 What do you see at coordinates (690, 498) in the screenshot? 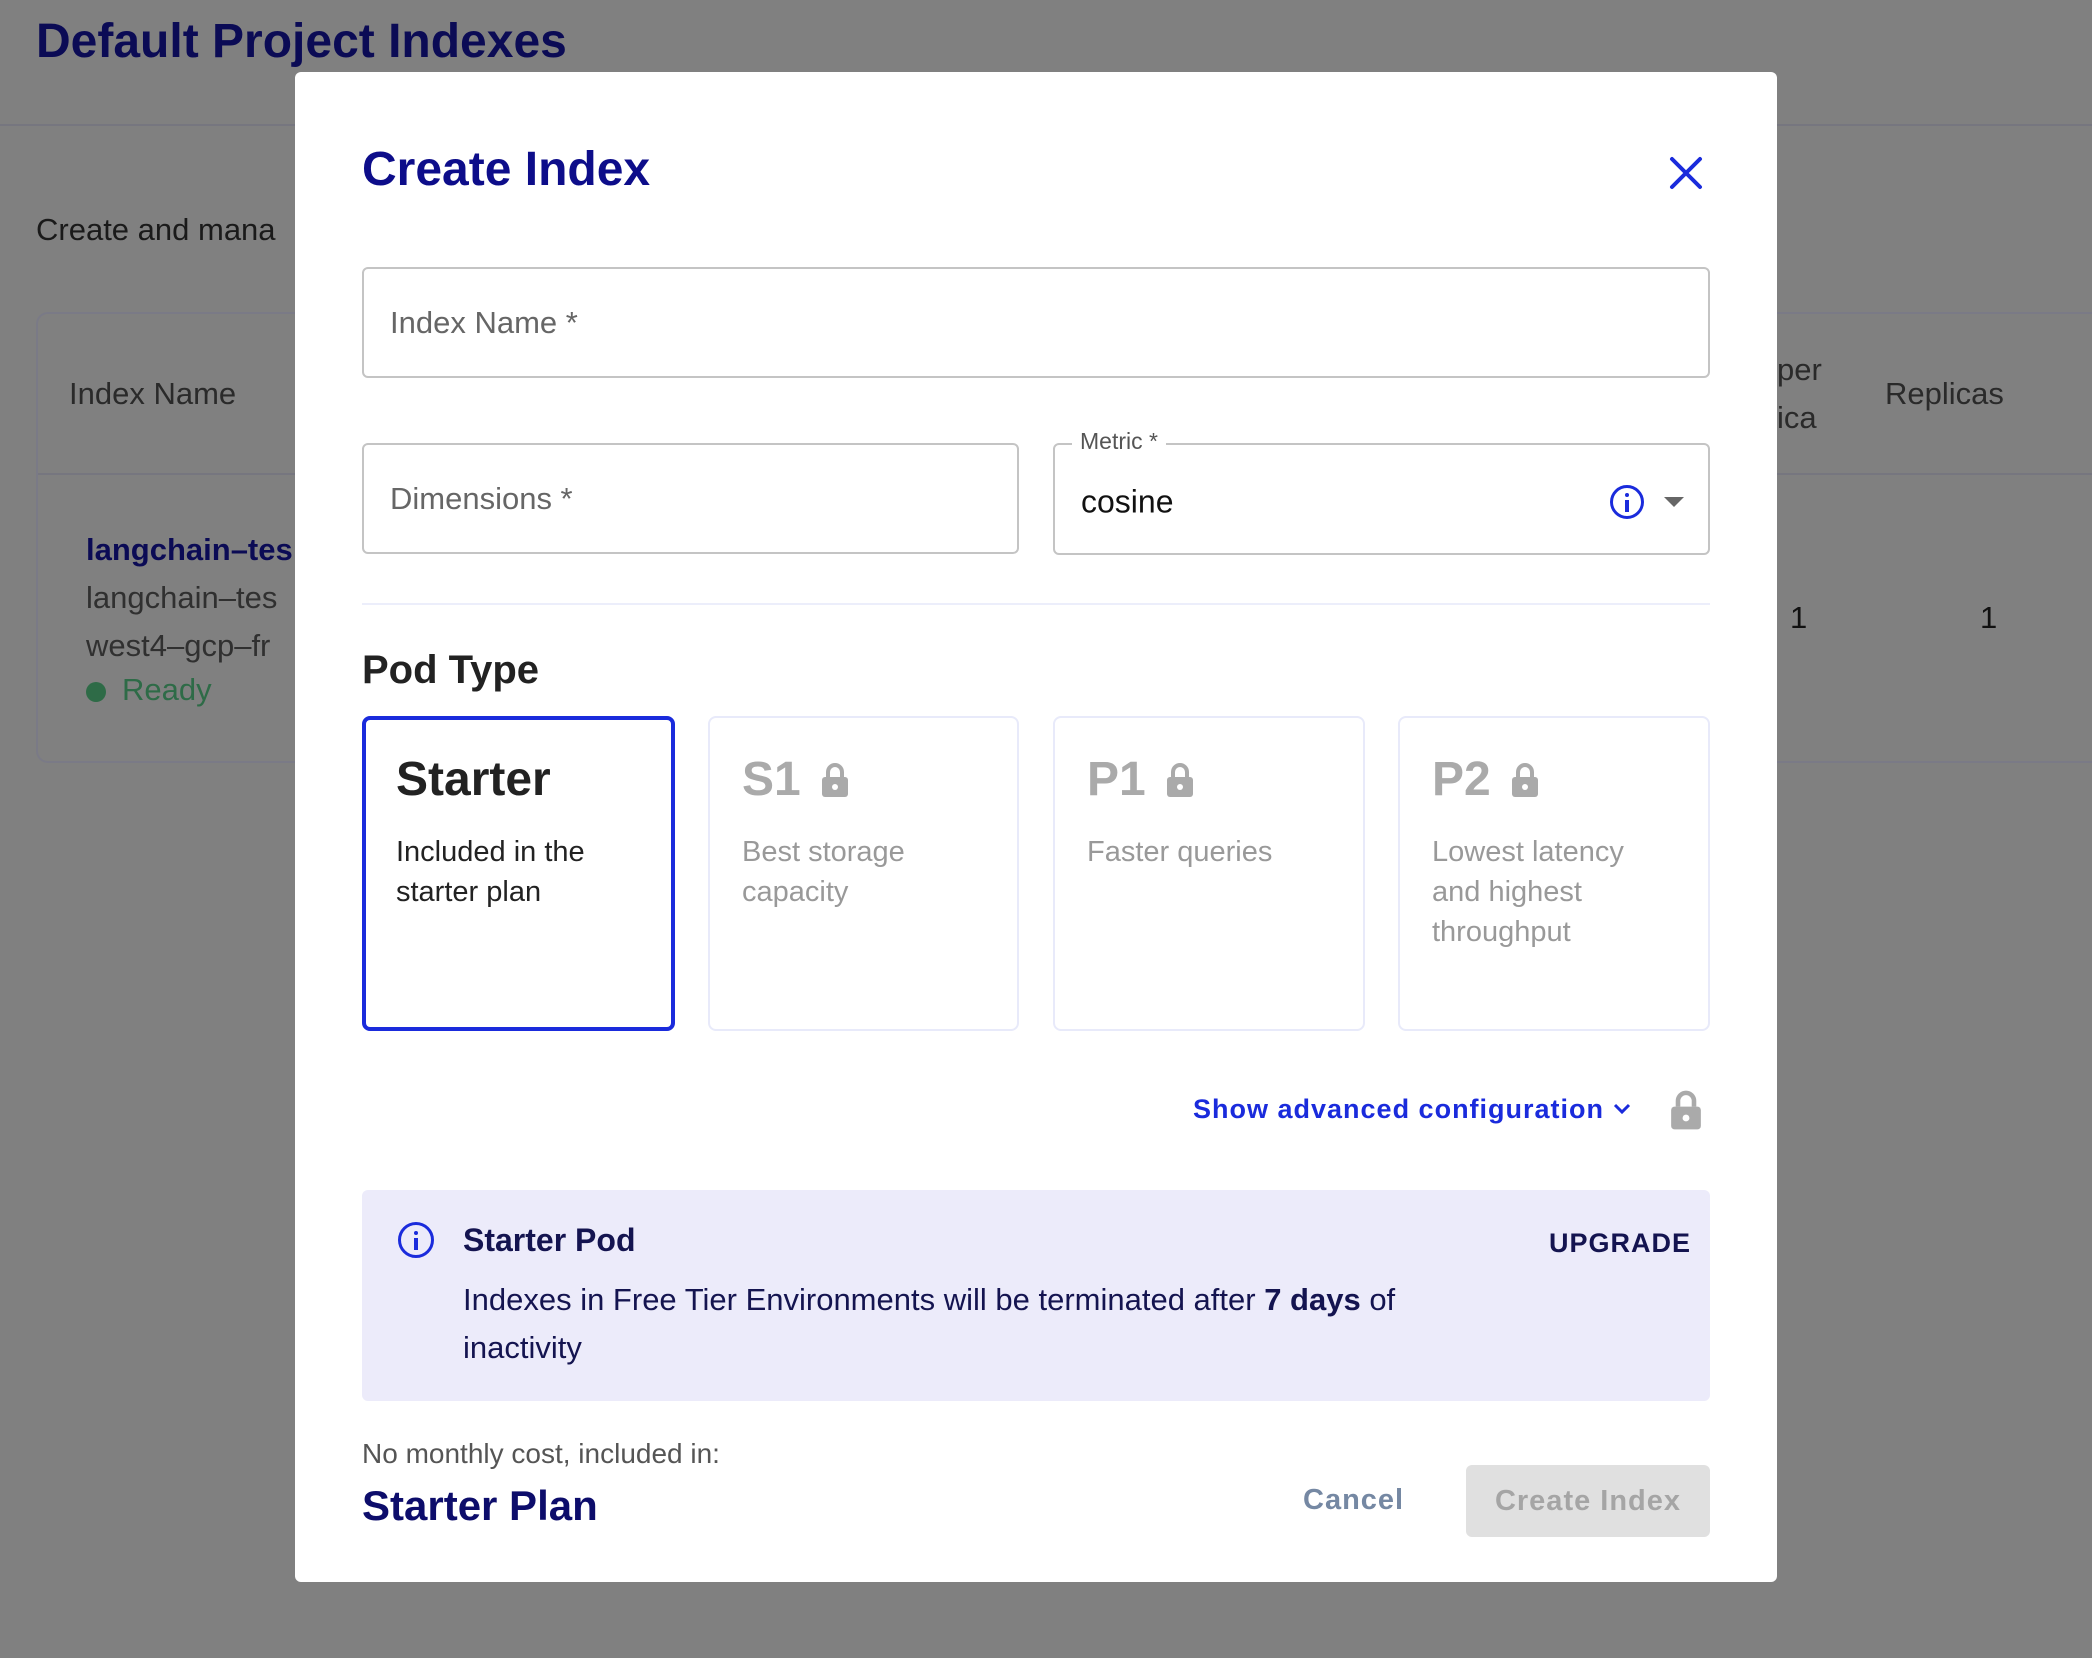
I see `dimensions-input: Dimensions *` at bounding box center [690, 498].